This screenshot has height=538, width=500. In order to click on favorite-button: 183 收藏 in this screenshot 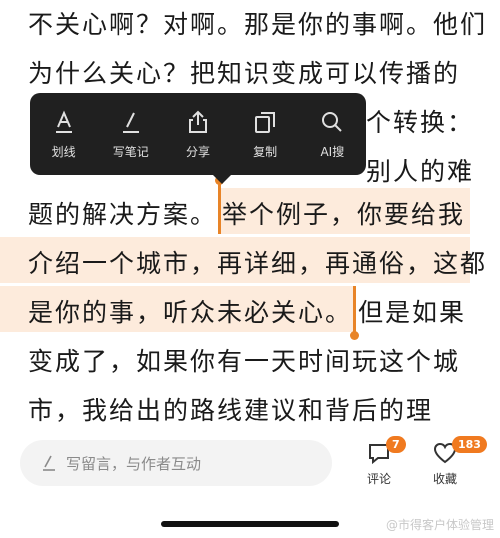, I will do `click(459, 461)`.